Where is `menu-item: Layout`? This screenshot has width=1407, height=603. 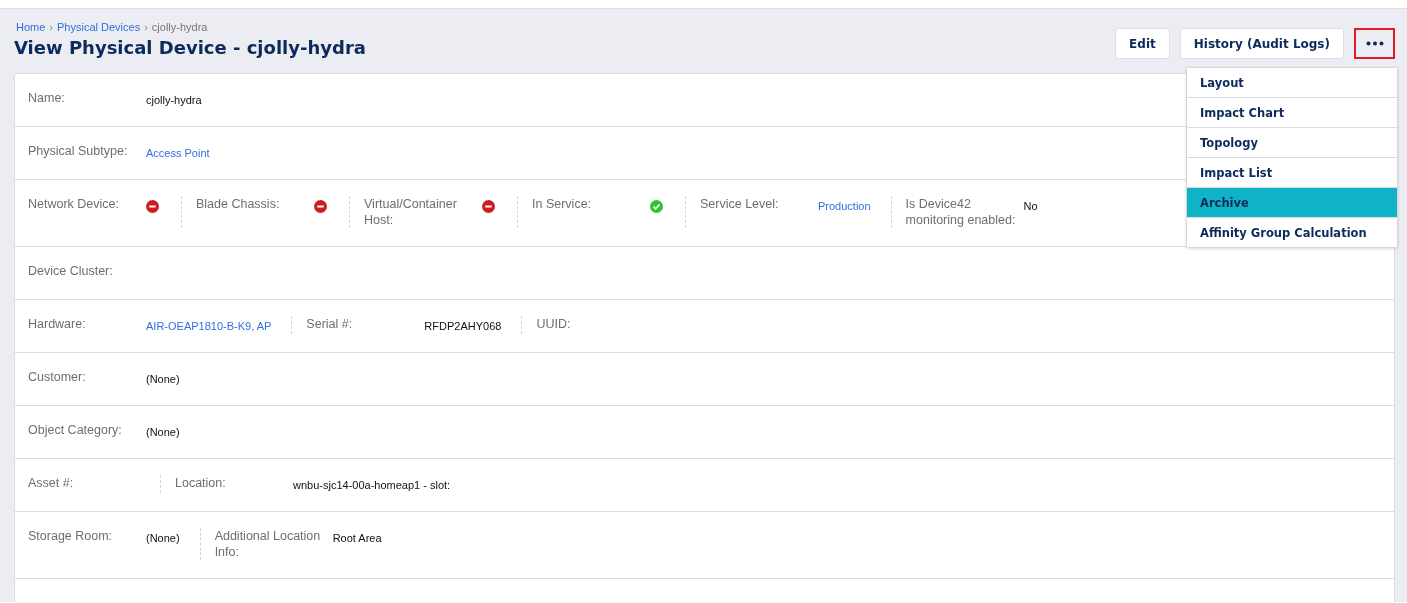
menu-item: Layout is located at coordinates (1292, 83).